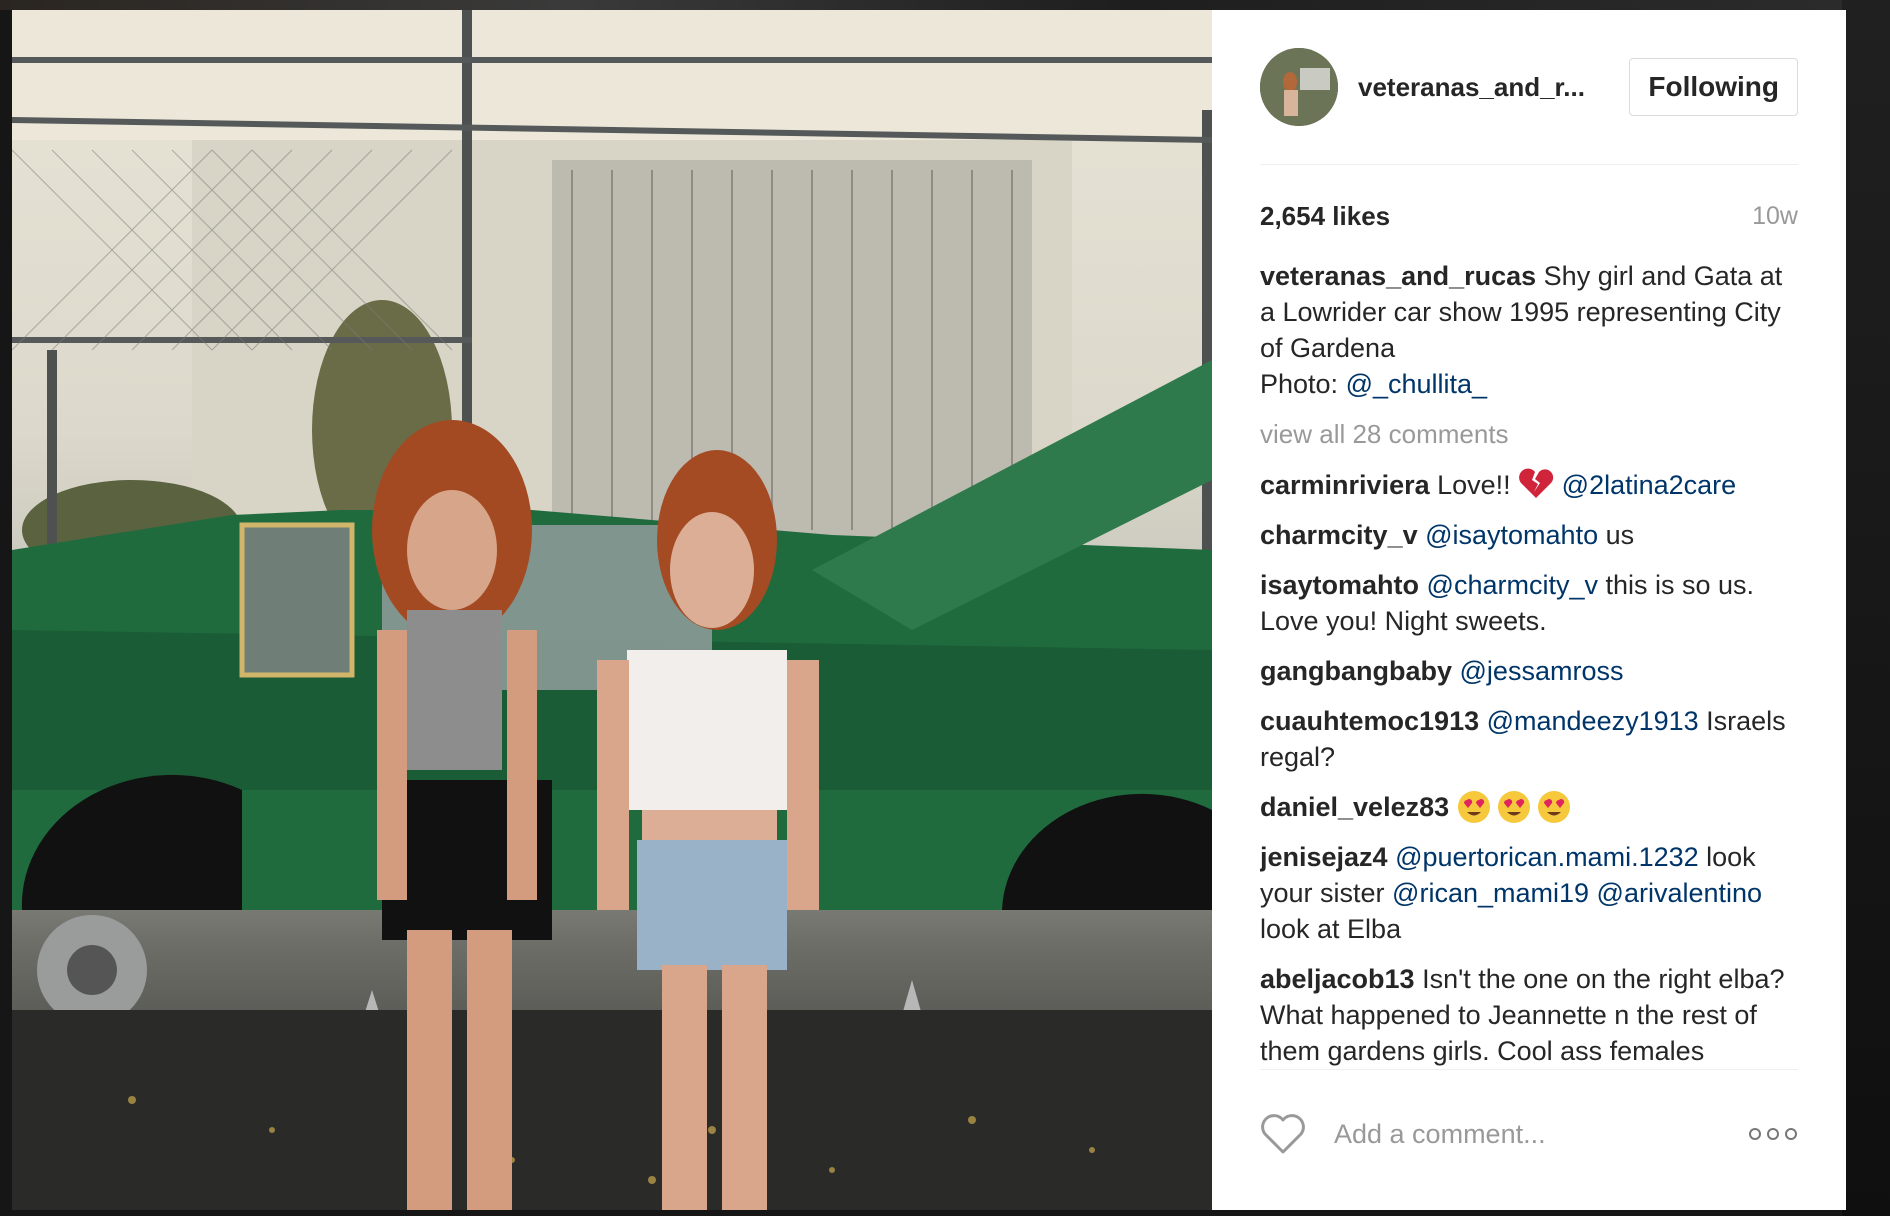 The image size is (1890, 1216). What do you see at coordinates (1538, 671) in the screenshot?
I see `comment-mention: @jessamross` at bounding box center [1538, 671].